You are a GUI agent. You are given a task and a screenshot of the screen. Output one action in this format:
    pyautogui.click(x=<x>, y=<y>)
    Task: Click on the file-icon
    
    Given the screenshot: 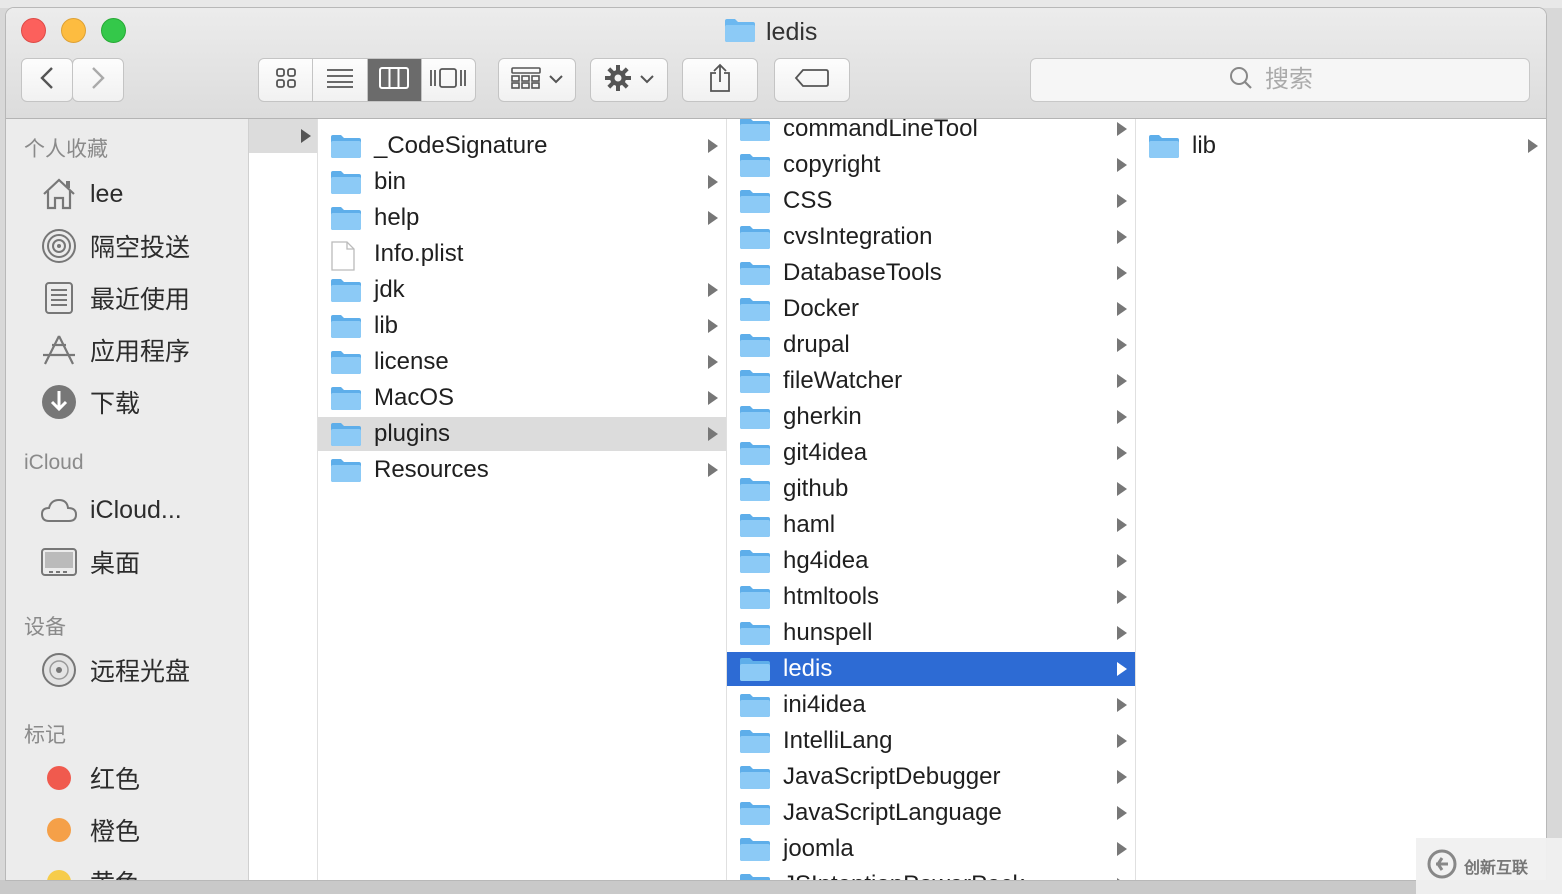 What is the action you would take?
    pyautogui.click(x=343, y=258)
    